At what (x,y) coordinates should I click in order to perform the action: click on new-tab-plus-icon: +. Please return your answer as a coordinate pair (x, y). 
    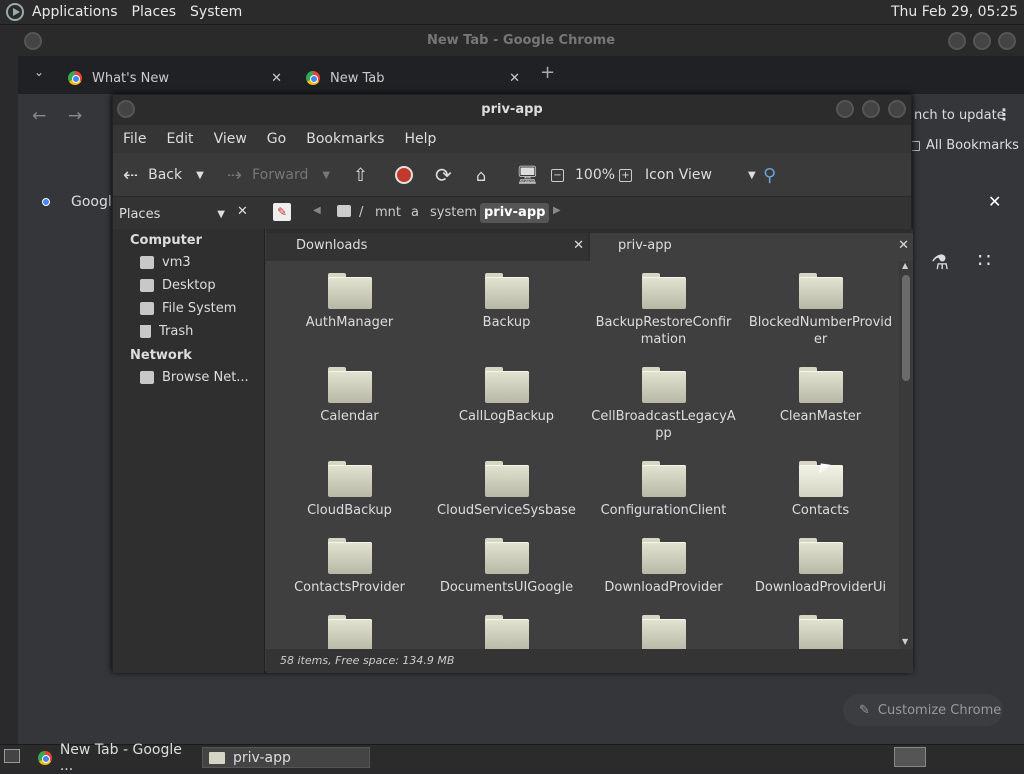
    Looking at the image, I should click on (547, 72).